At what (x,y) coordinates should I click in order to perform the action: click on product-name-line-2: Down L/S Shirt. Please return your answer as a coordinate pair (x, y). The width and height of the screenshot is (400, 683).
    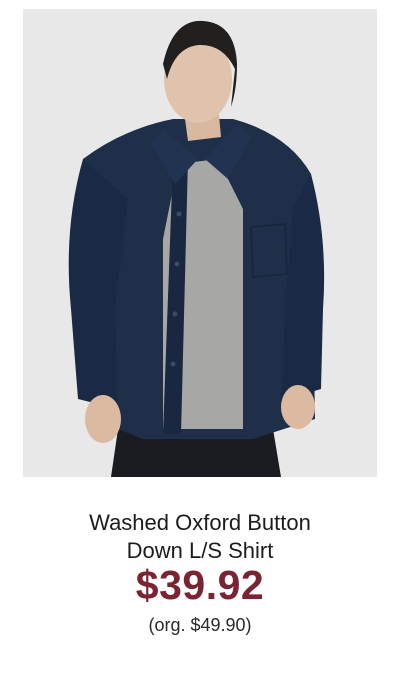
    Looking at the image, I should click on (200, 550).